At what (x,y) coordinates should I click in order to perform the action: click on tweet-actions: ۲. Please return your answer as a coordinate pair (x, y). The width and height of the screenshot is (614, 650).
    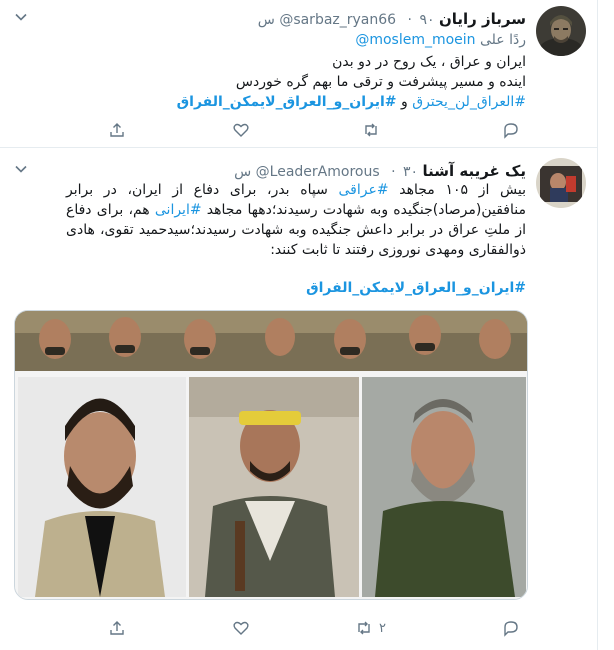
    Looking at the image, I should click on (316, 628).